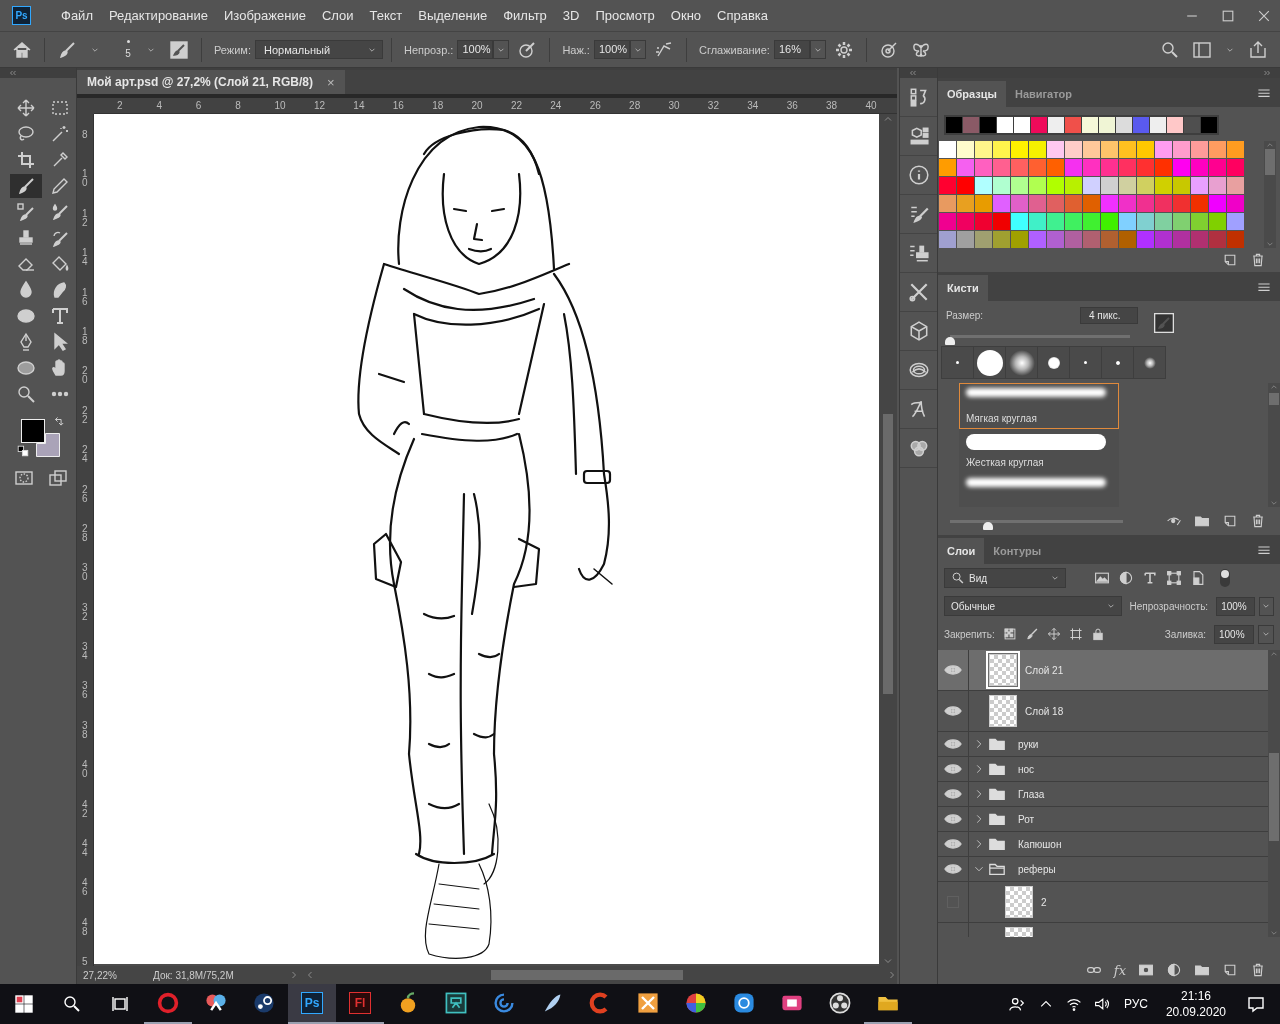  Describe the element at coordinates (576, 49) in the screenshot. I see `flow-label: Наж.:` at that location.